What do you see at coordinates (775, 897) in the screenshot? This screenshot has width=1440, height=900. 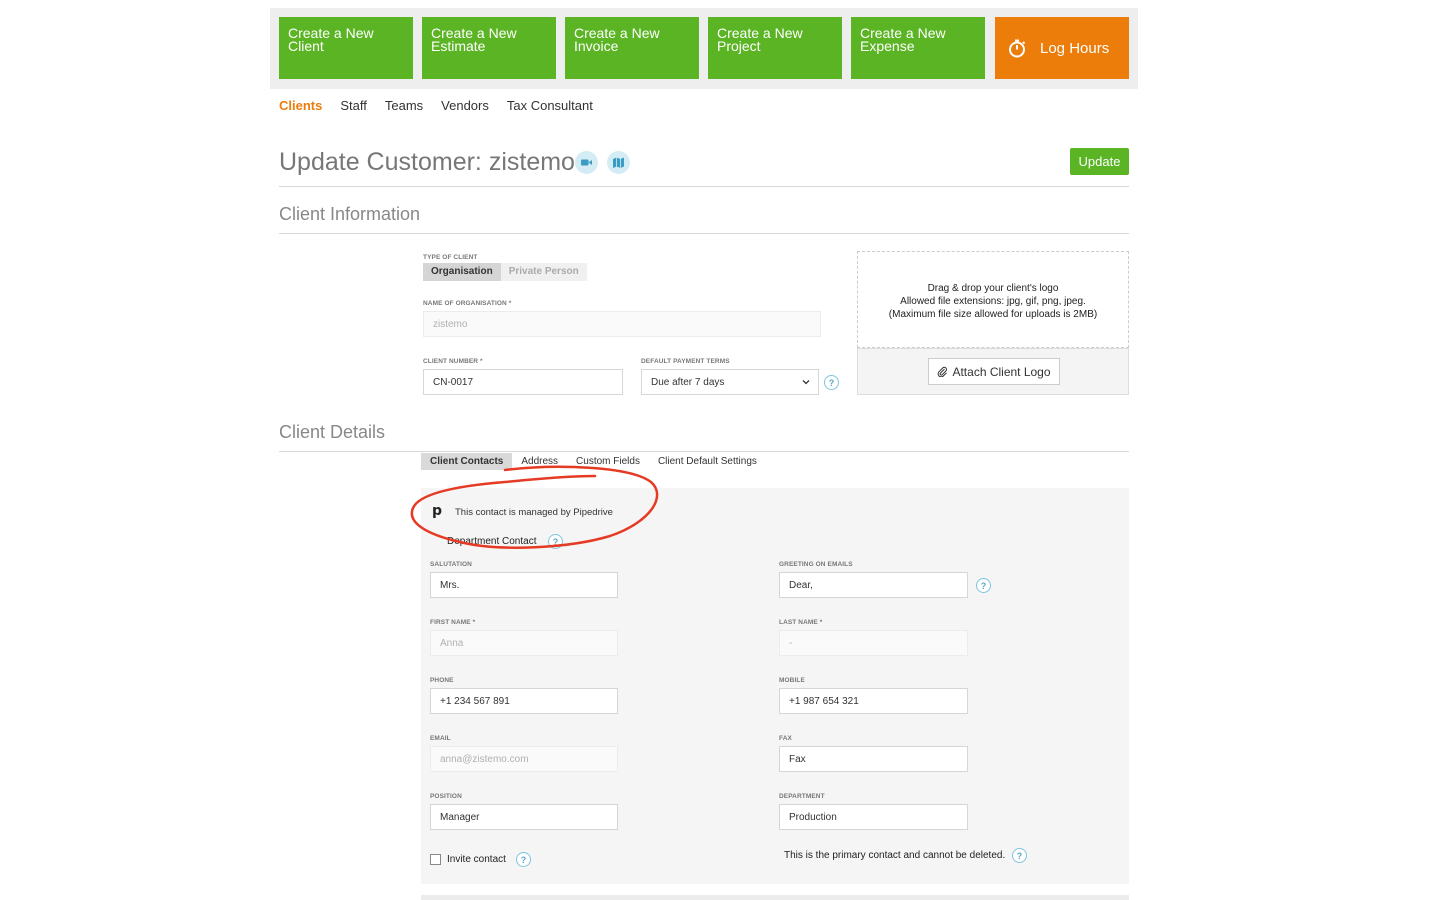 I see `bottom-panel-edge` at bounding box center [775, 897].